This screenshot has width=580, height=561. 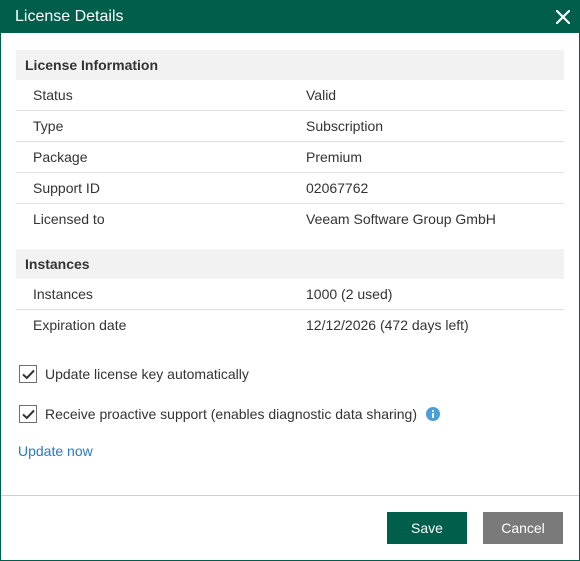 What do you see at coordinates (345, 126) in the screenshot?
I see `row-value: Subscription` at bounding box center [345, 126].